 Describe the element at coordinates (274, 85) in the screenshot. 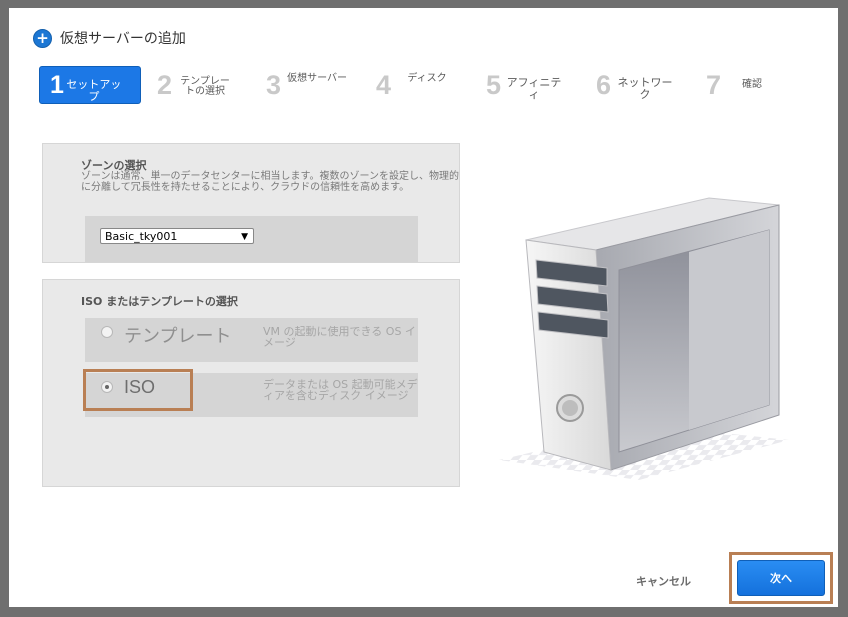

I see `step-number: 3` at that location.